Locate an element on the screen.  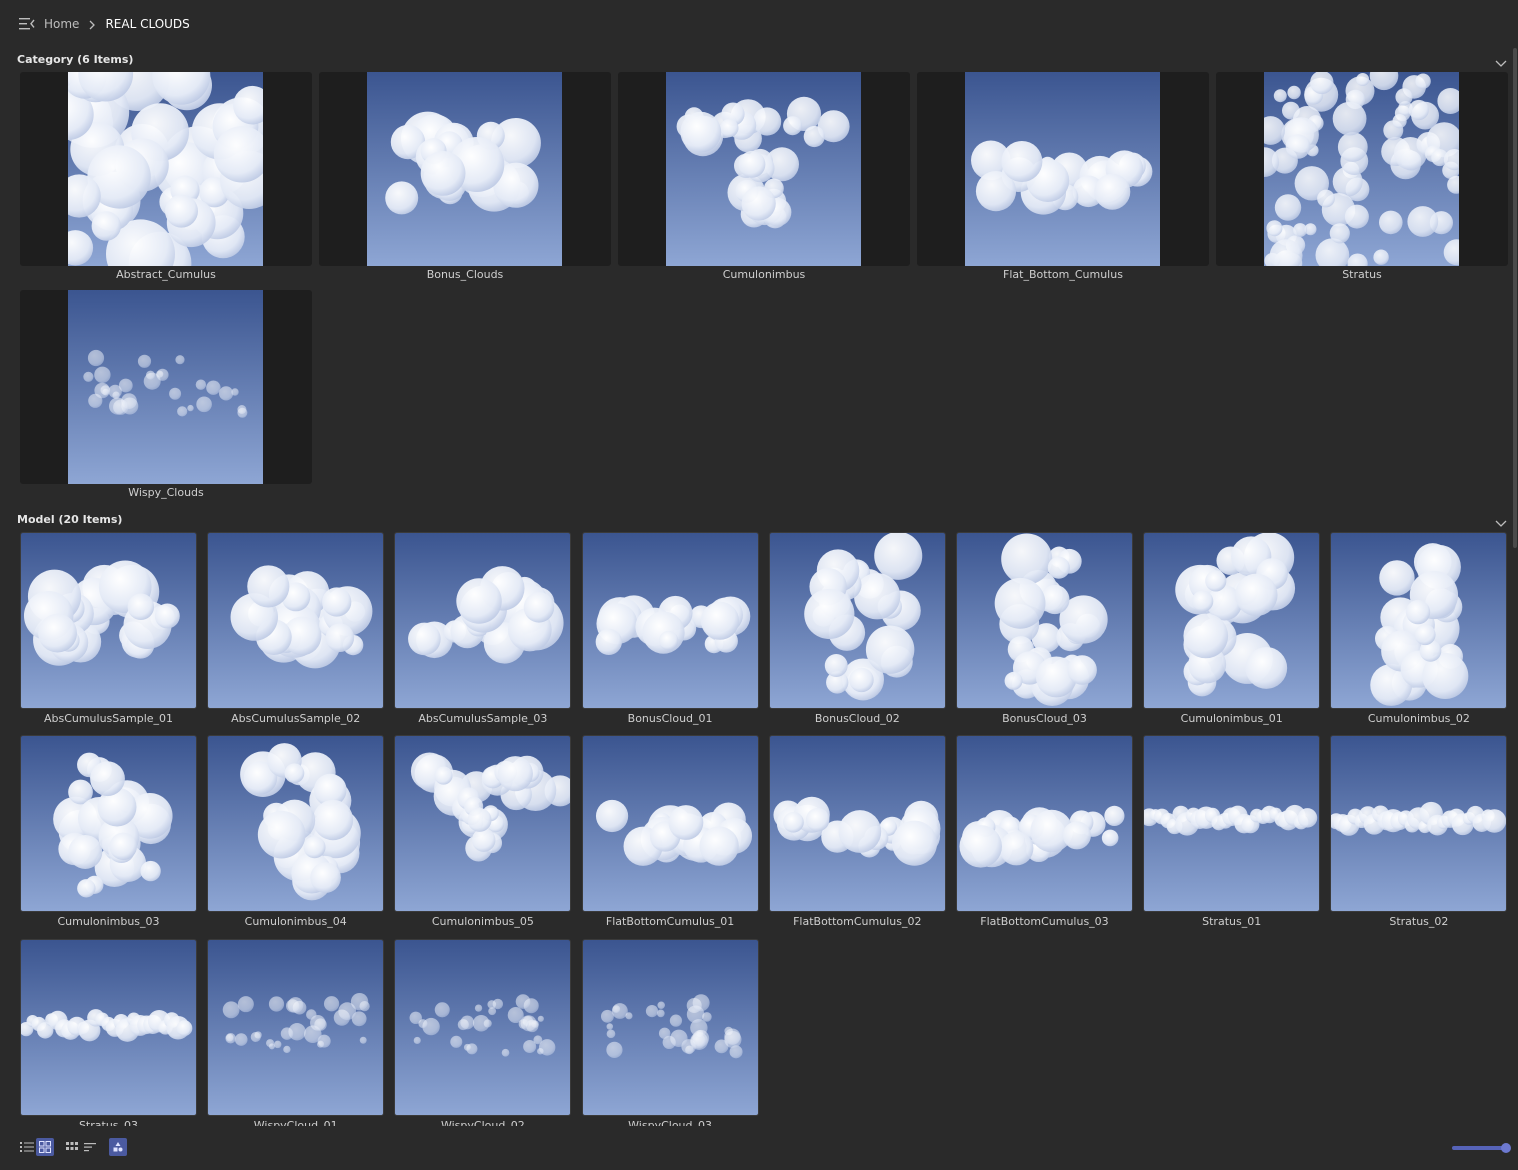
model-label: Stratus_01 is located at coordinates (1232, 922).